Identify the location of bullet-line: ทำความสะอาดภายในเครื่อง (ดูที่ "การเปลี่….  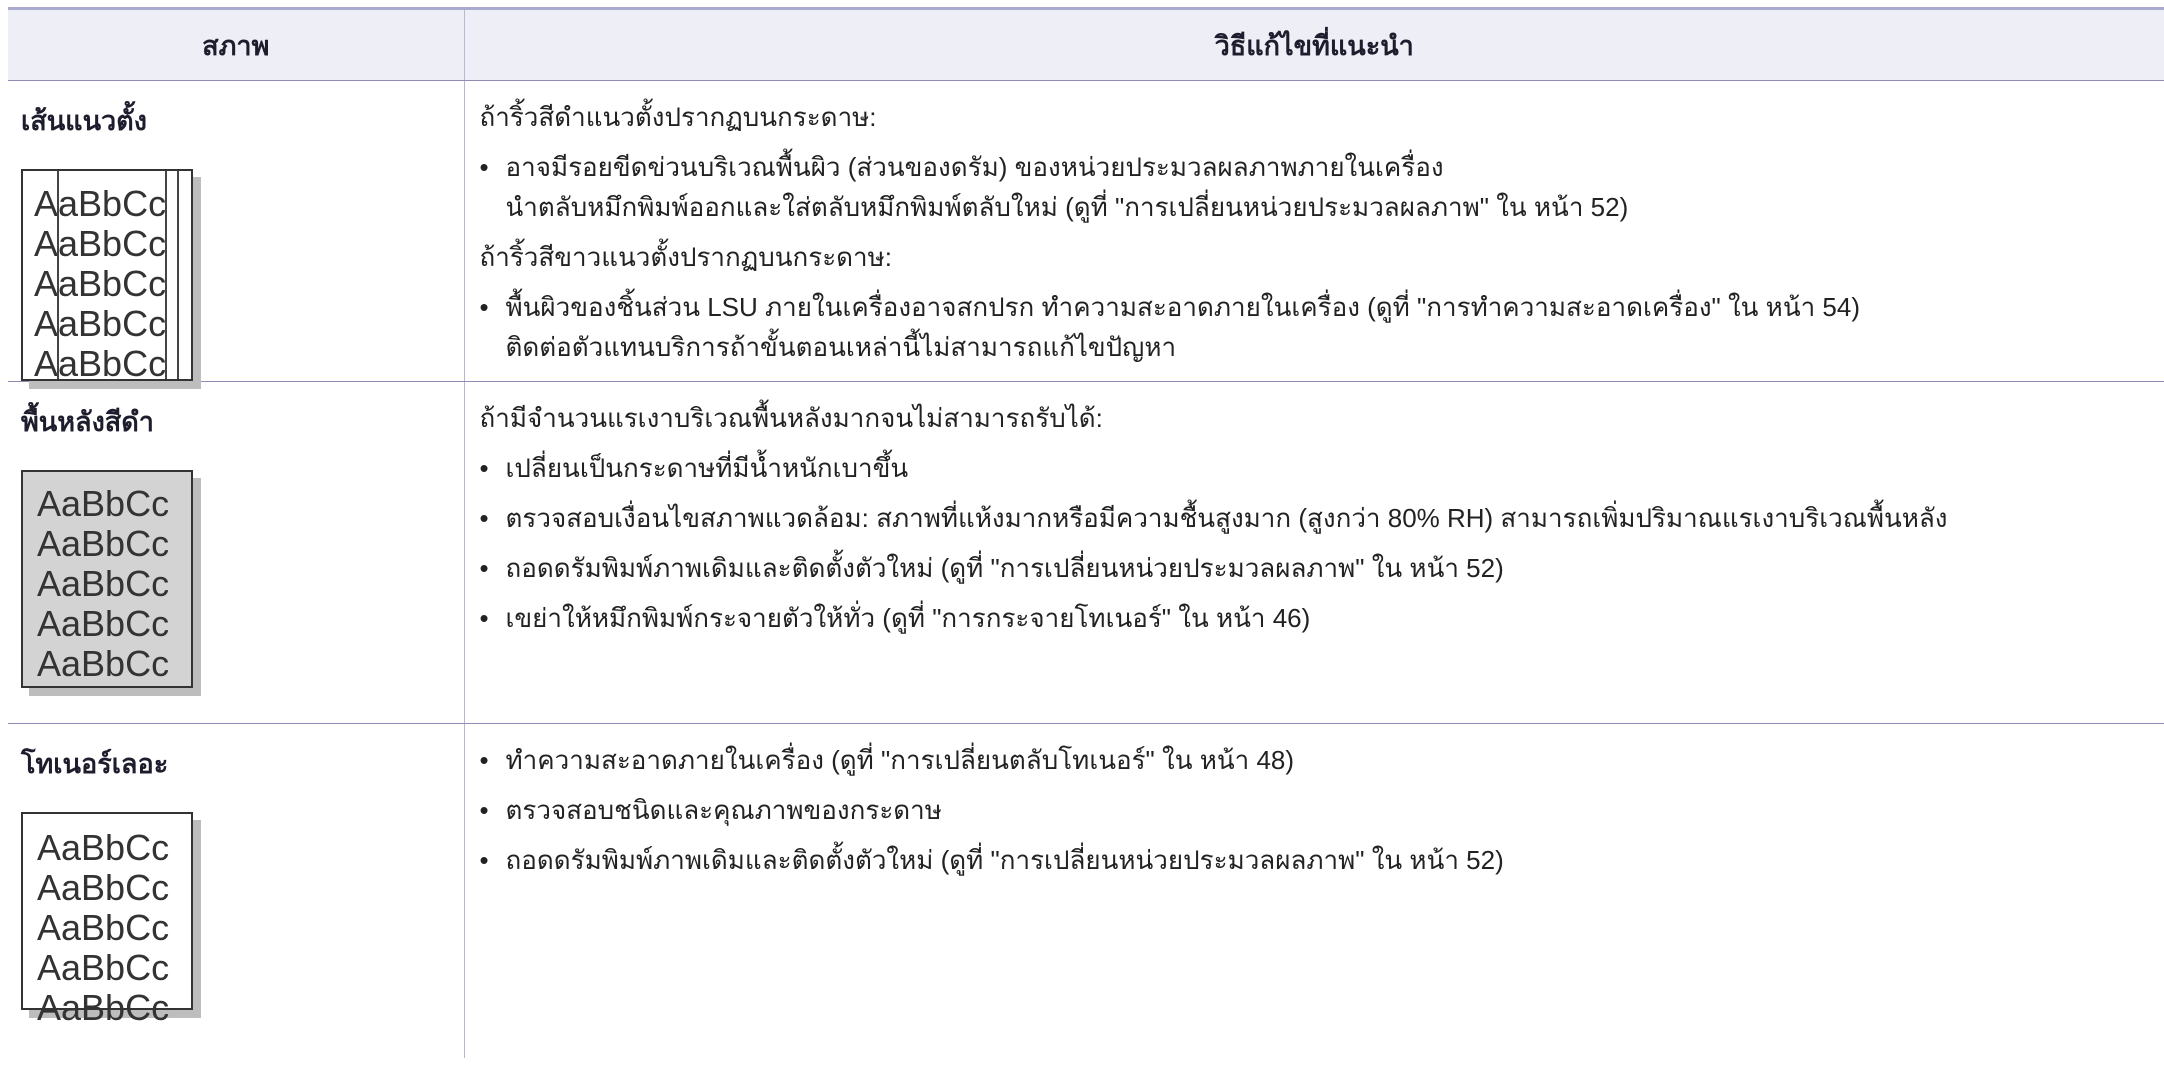
(900, 760).